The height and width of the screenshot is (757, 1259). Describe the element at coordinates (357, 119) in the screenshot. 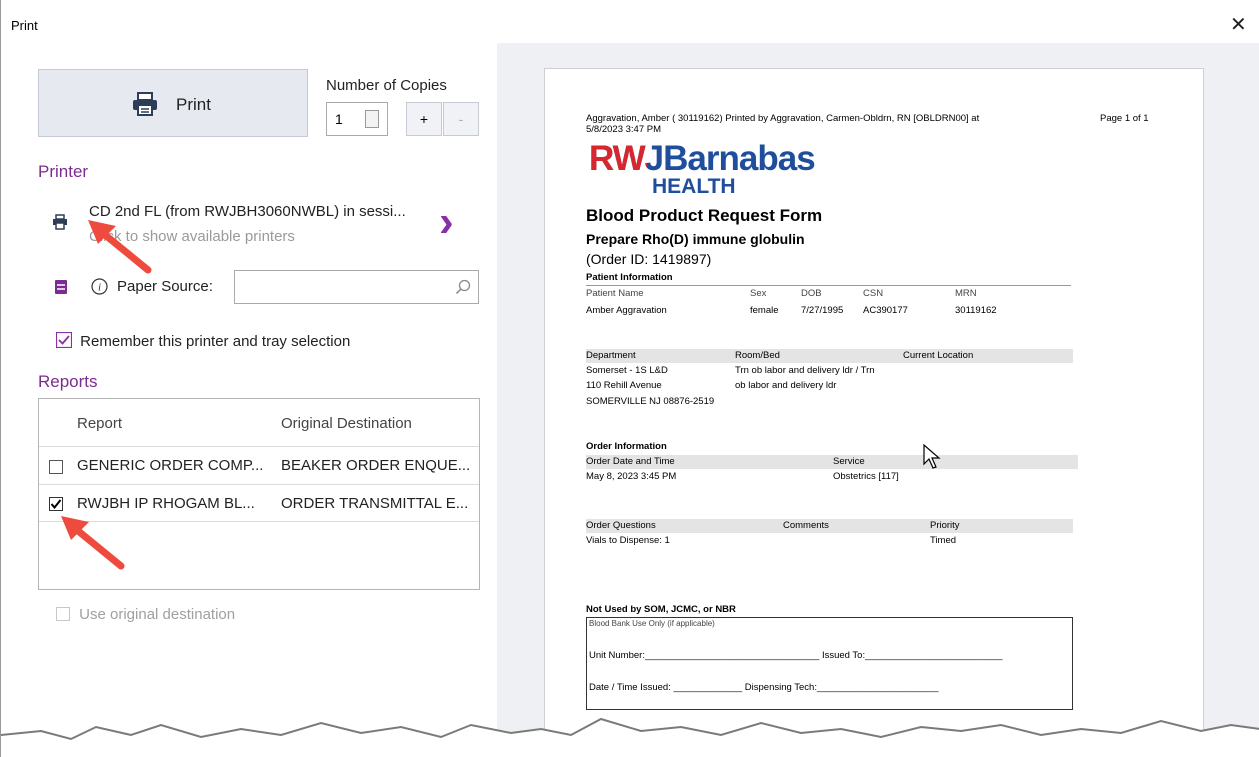

I see `copies-input: 1` at that location.